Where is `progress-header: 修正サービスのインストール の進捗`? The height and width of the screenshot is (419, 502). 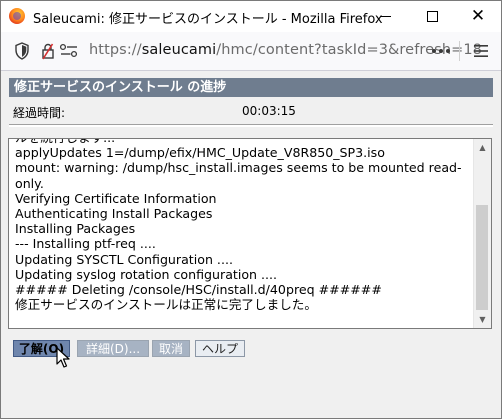 progress-header: 修正サービスのインストール の進捗 is located at coordinates (251, 87).